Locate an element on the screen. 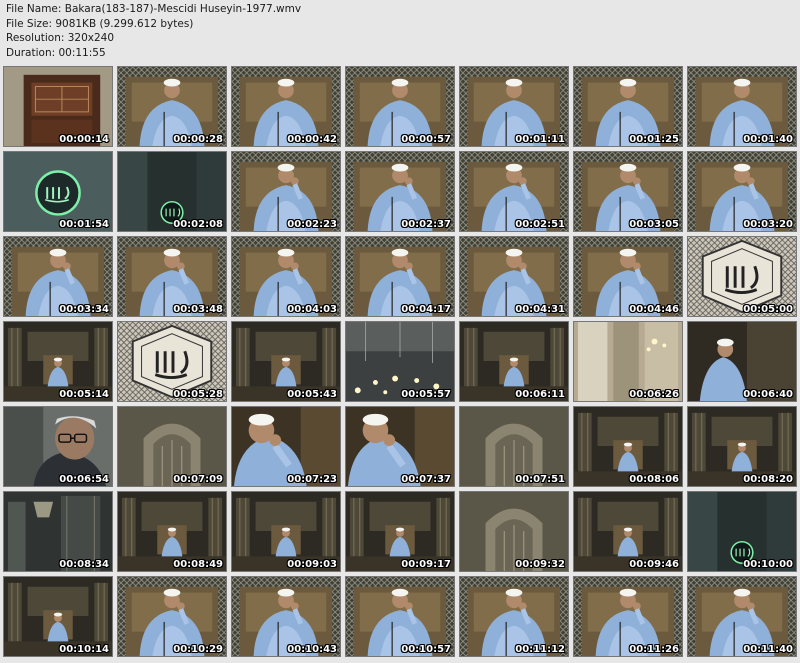 The height and width of the screenshot is (663, 800). timestamp-label: 00:05:00 is located at coordinates (768, 309).